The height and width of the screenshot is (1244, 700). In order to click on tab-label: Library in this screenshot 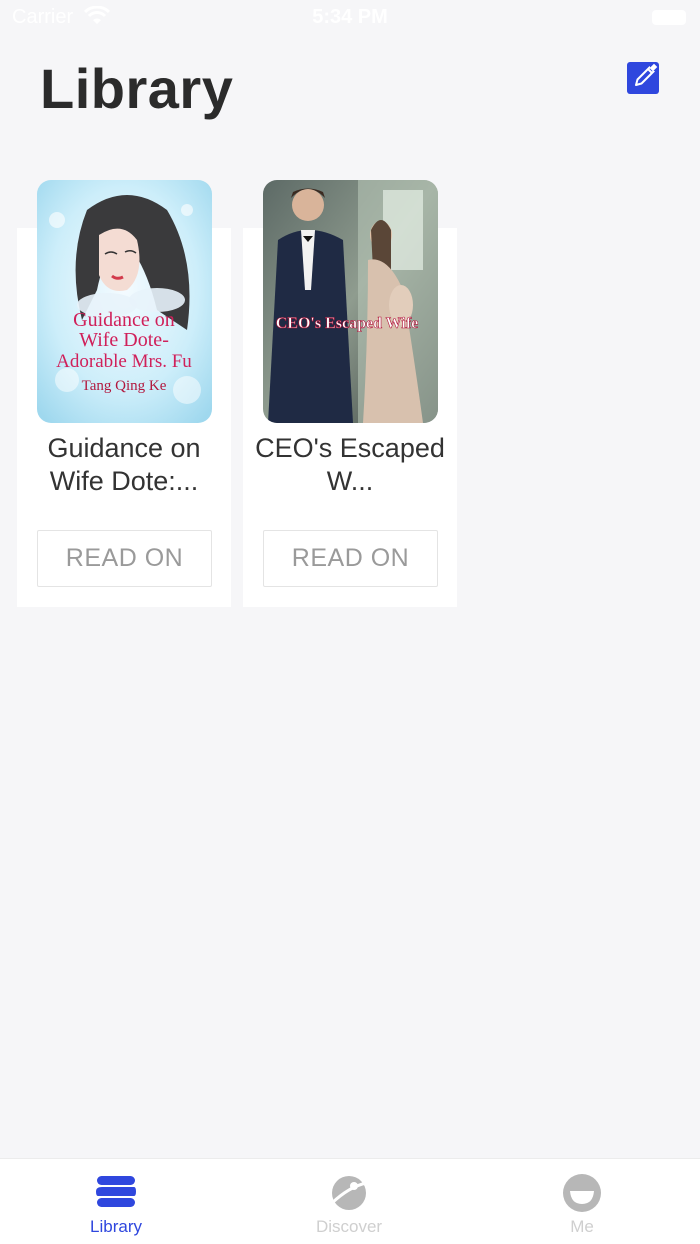, I will do `click(116, 1226)`.